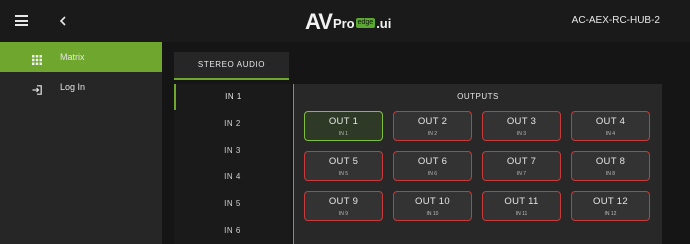 The width and height of the screenshot is (690, 244). I want to click on output-label: OUT 9, so click(343, 201).